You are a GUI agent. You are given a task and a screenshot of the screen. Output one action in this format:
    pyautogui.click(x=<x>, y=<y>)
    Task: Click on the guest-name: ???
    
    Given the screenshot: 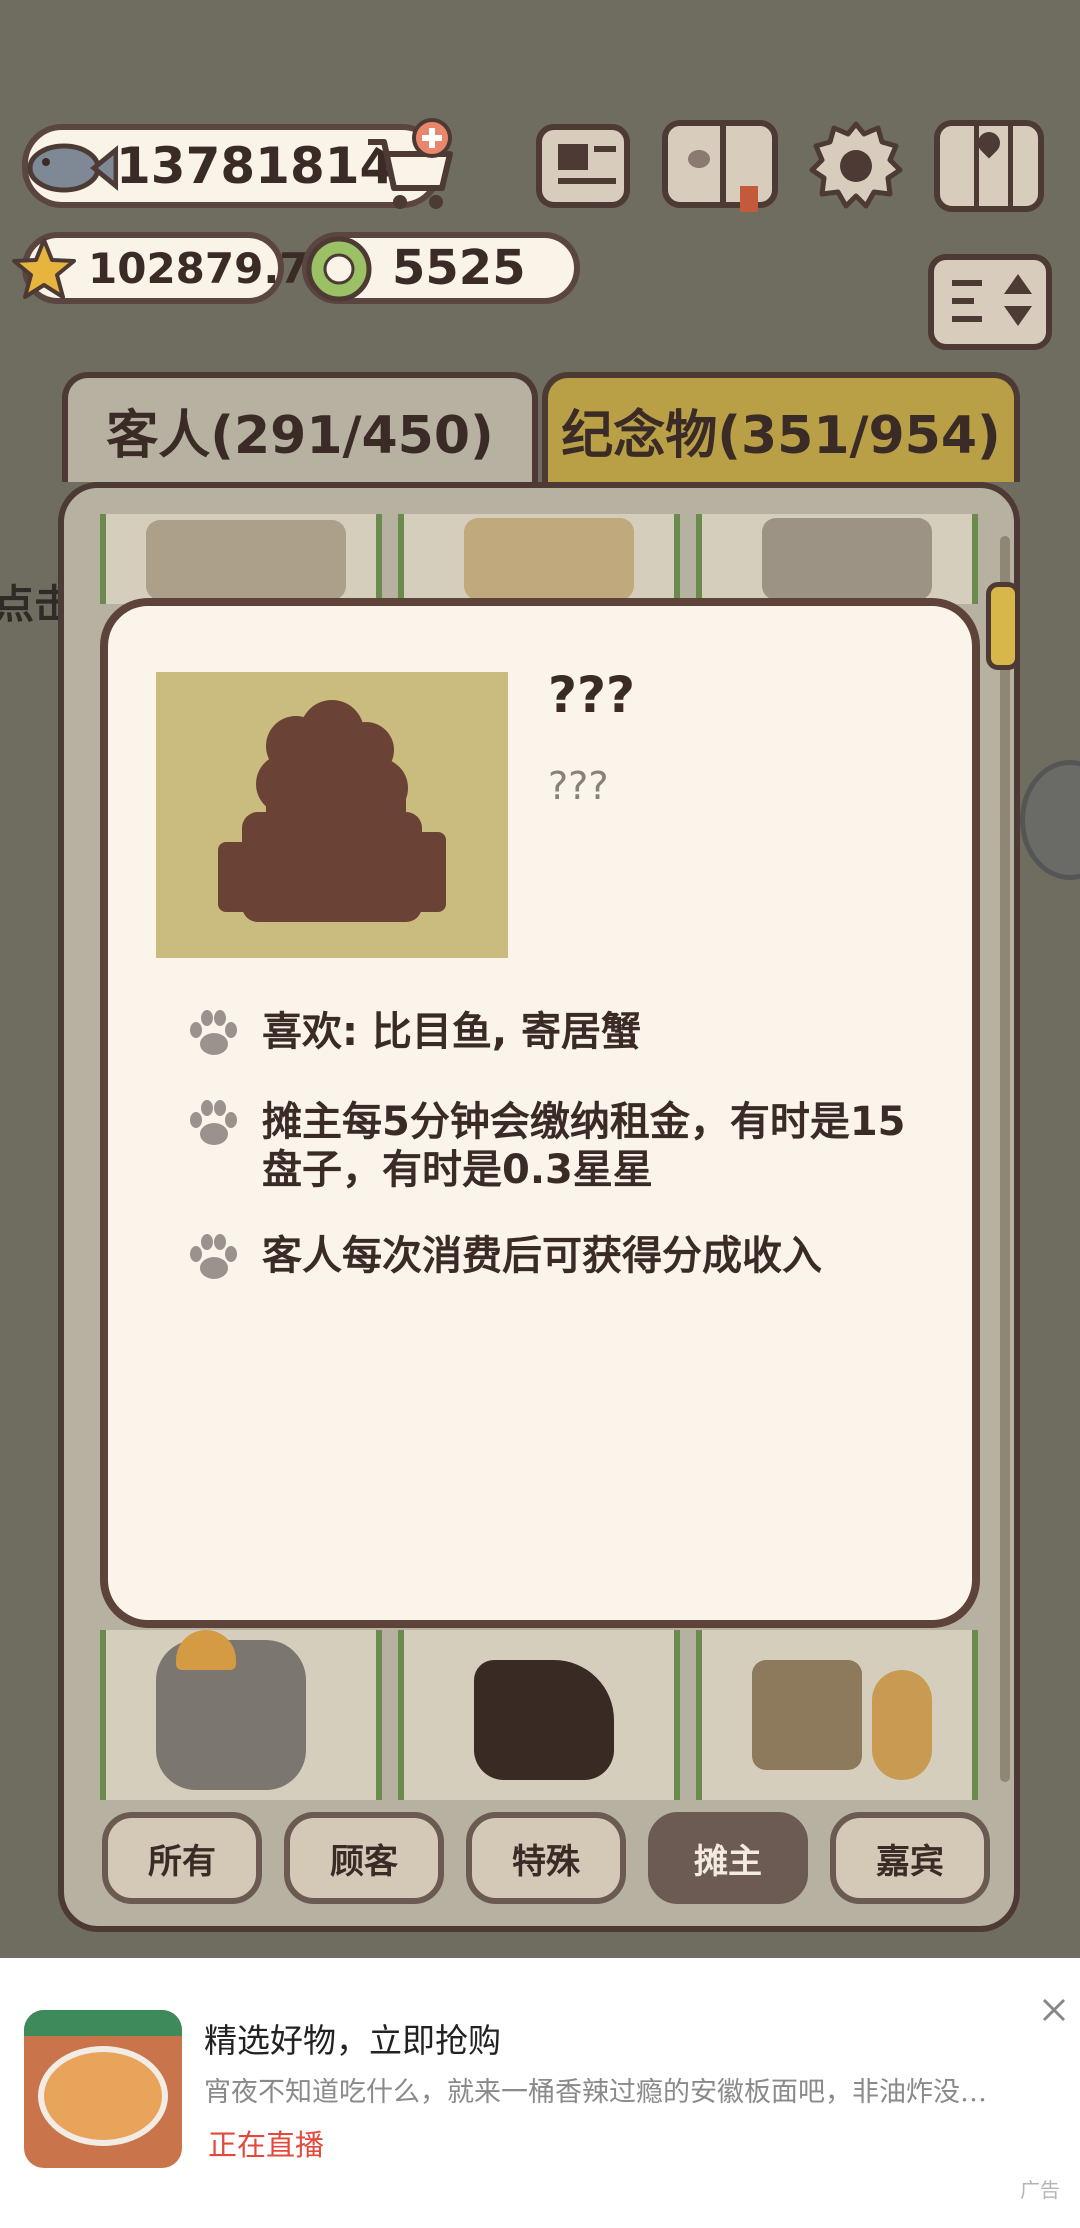 What is the action you would take?
    pyautogui.click(x=592, y=695)
    